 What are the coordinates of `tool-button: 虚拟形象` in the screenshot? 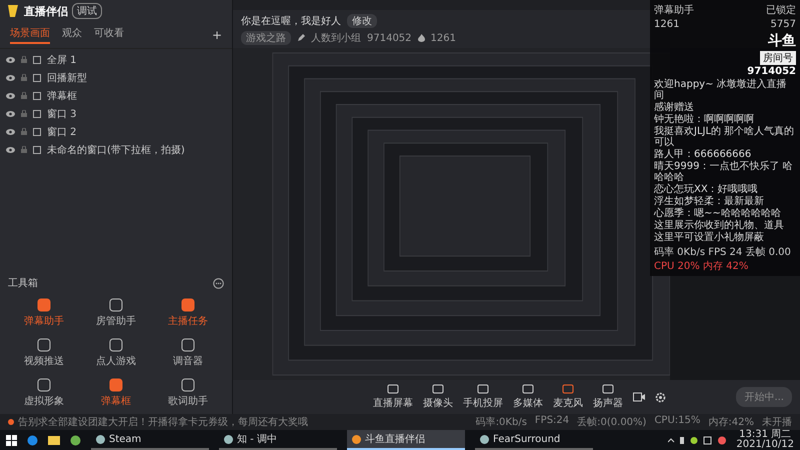 It's located at (44, 393).